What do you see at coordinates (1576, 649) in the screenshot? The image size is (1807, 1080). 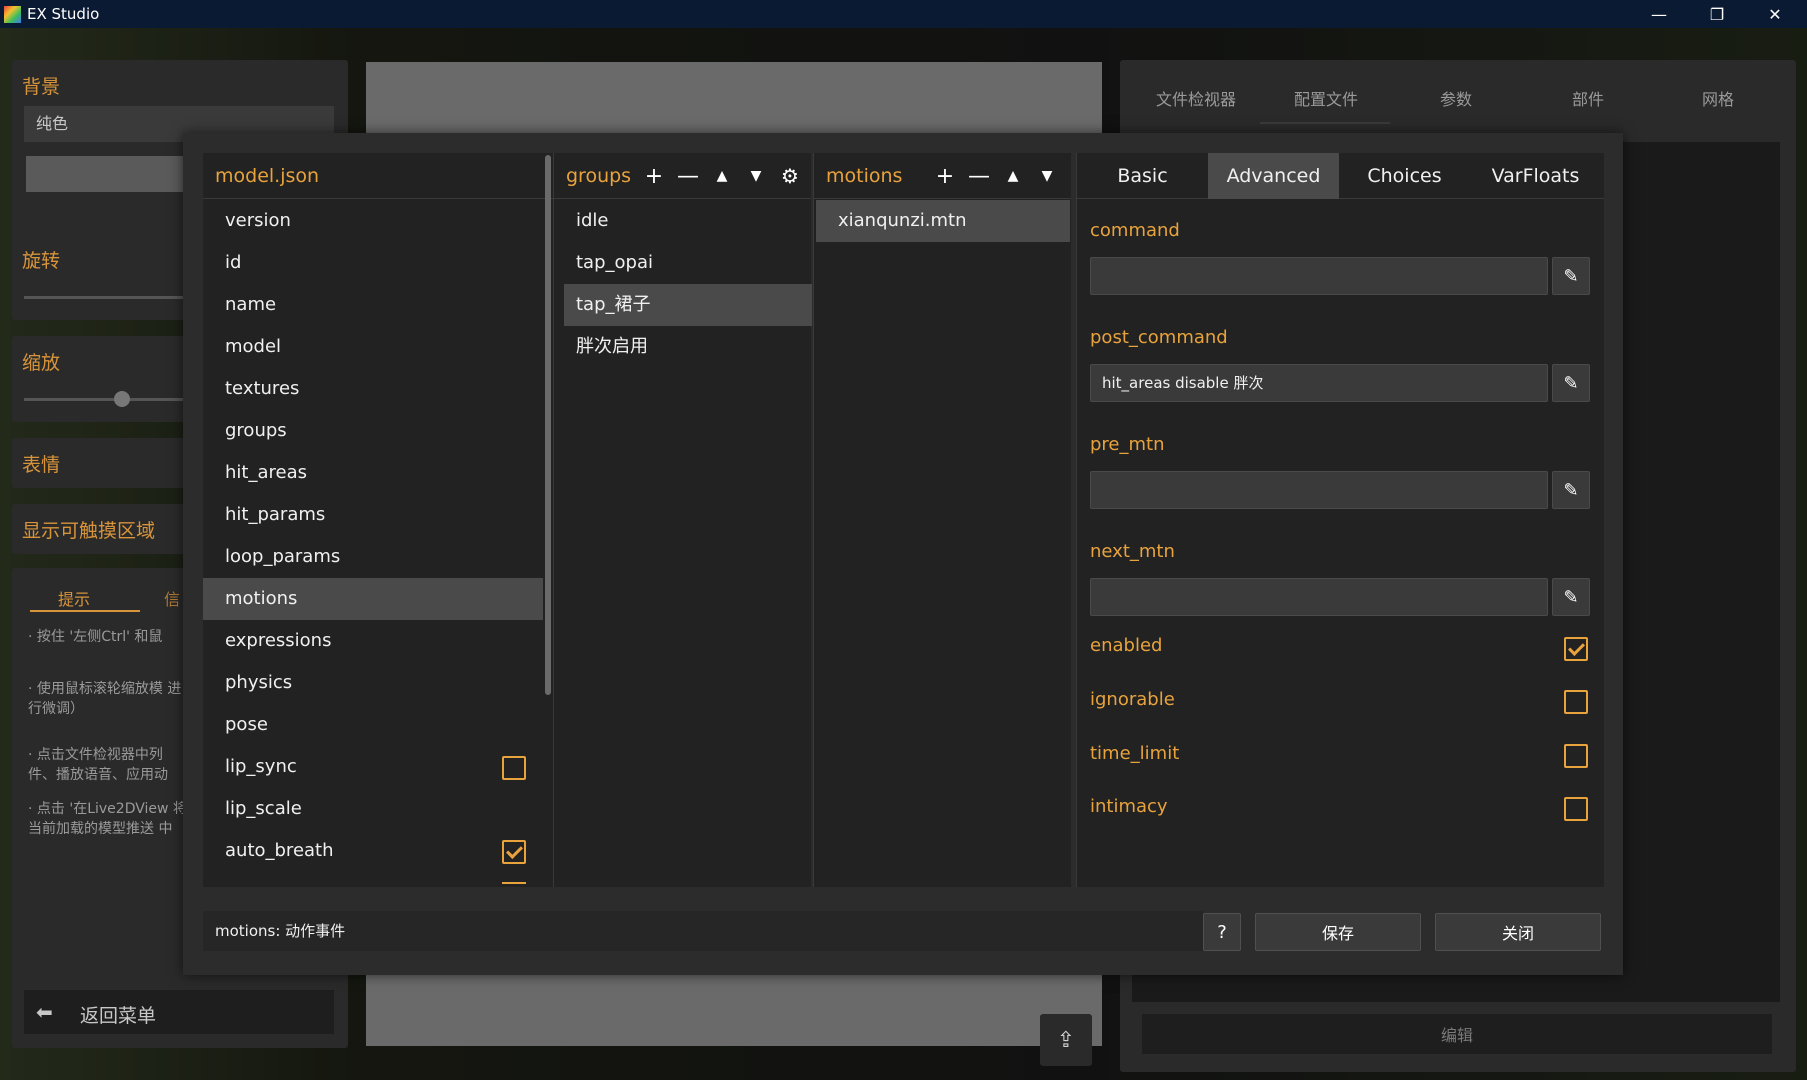 I see `enabled-checkbox` at bounding box center [1576, 649].